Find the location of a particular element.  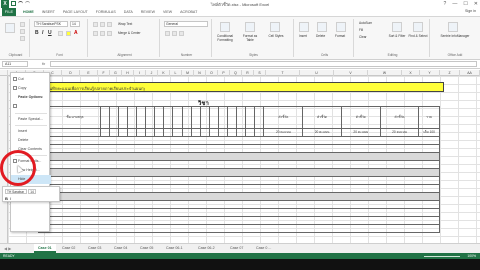

score-header-2: ตัวชี้วัด is located at coordinates (322, 117).